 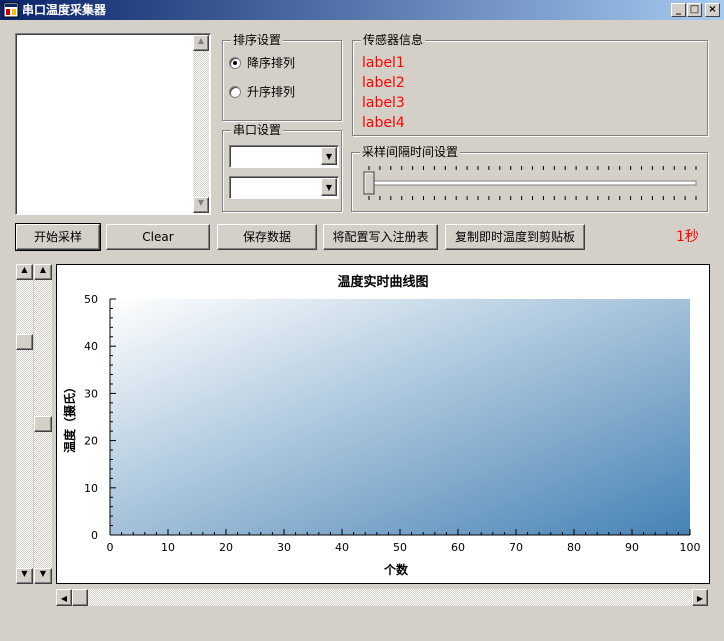 I want to click on vertical-scrollbar-1: ▲ ▼, so click(x=24, y=424).